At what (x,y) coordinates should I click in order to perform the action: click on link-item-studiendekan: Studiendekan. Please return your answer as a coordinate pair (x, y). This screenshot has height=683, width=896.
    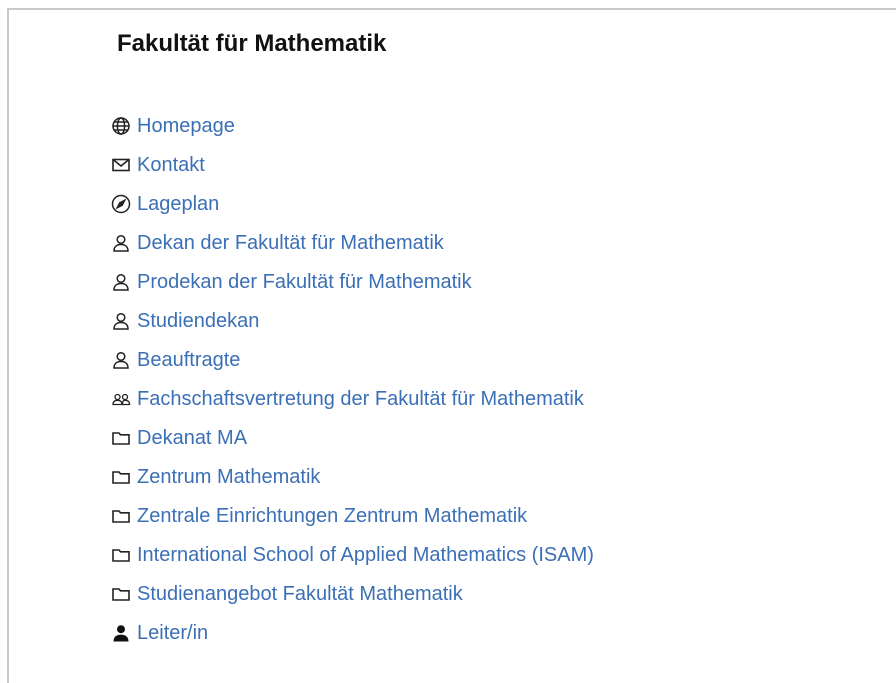
    Looking at the image, I should click on (352, 320).